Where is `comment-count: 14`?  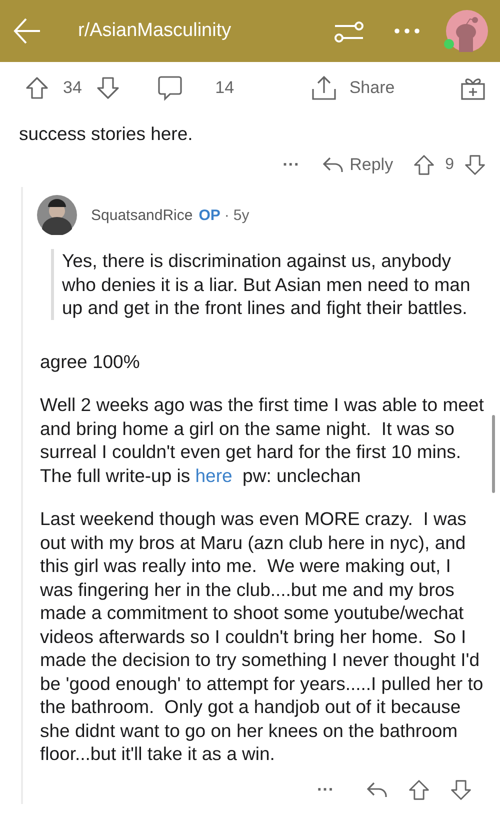
comment-count: 14 is located at coordinates (224, 88).